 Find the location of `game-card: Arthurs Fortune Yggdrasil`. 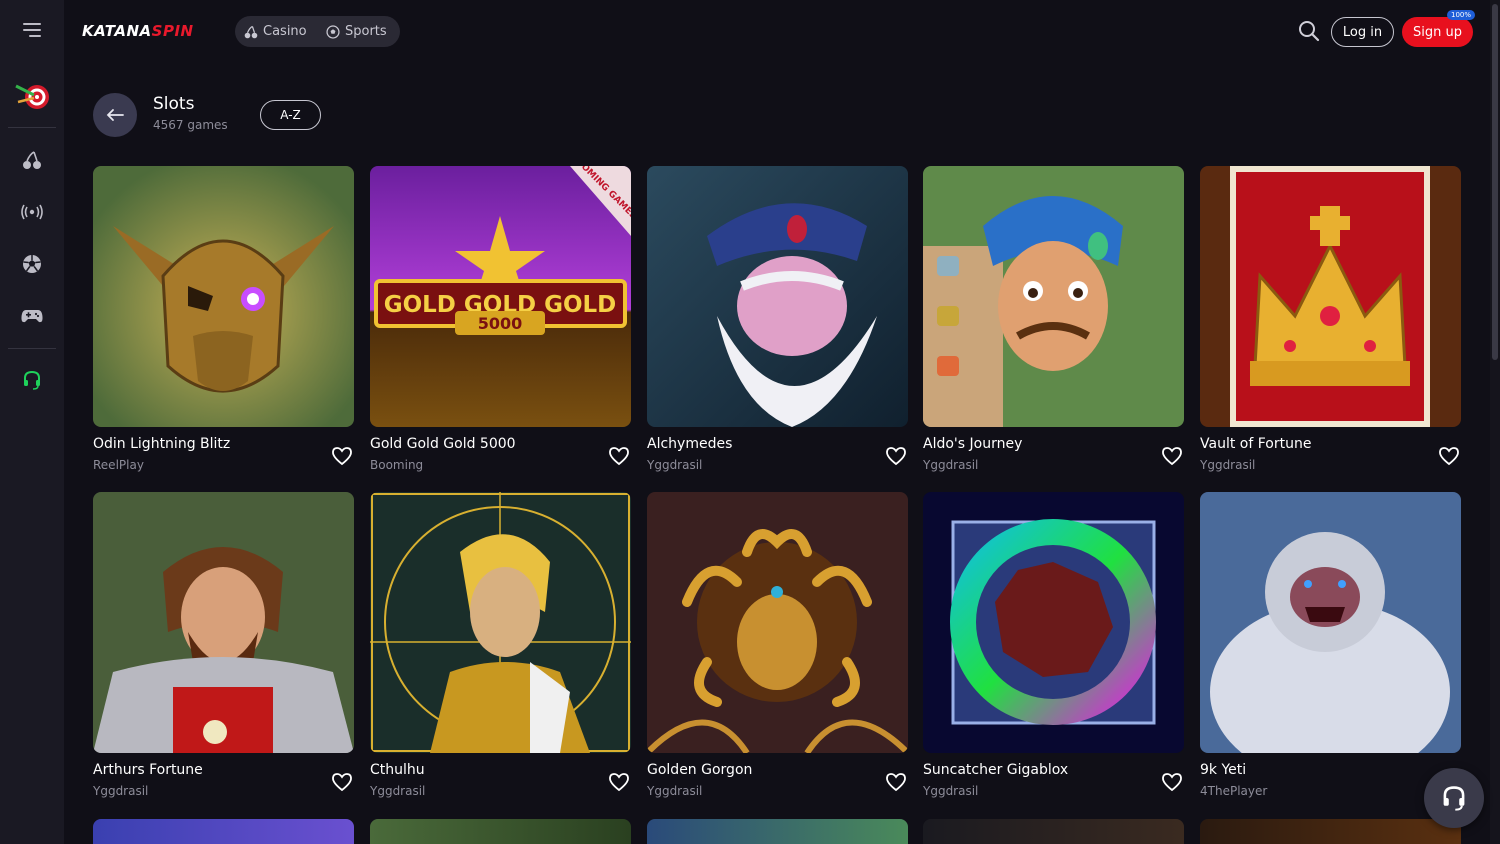

game-card: Arthurs Fortune Yggdrasil is located at coordinates (223, 648).